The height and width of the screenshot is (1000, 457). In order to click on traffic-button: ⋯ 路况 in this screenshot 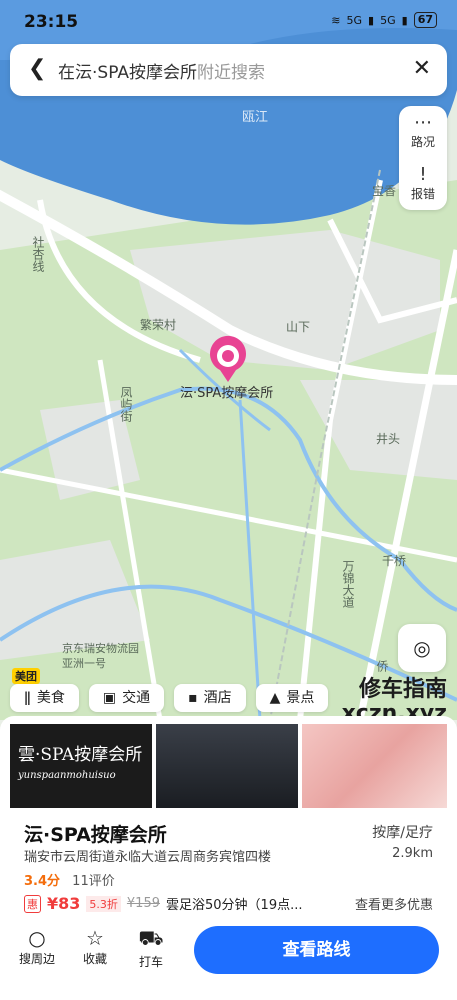, I will do `click(423, 132)`.